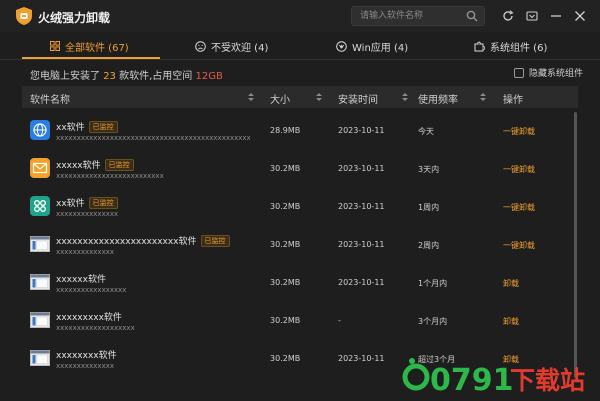 The image size is (600, 401). What do you see at coordinates (91, 290) in the screenshot?
I see `software-publisher: xxxxxxxxxxxxxxxxx` at bounding box center [91, 290].